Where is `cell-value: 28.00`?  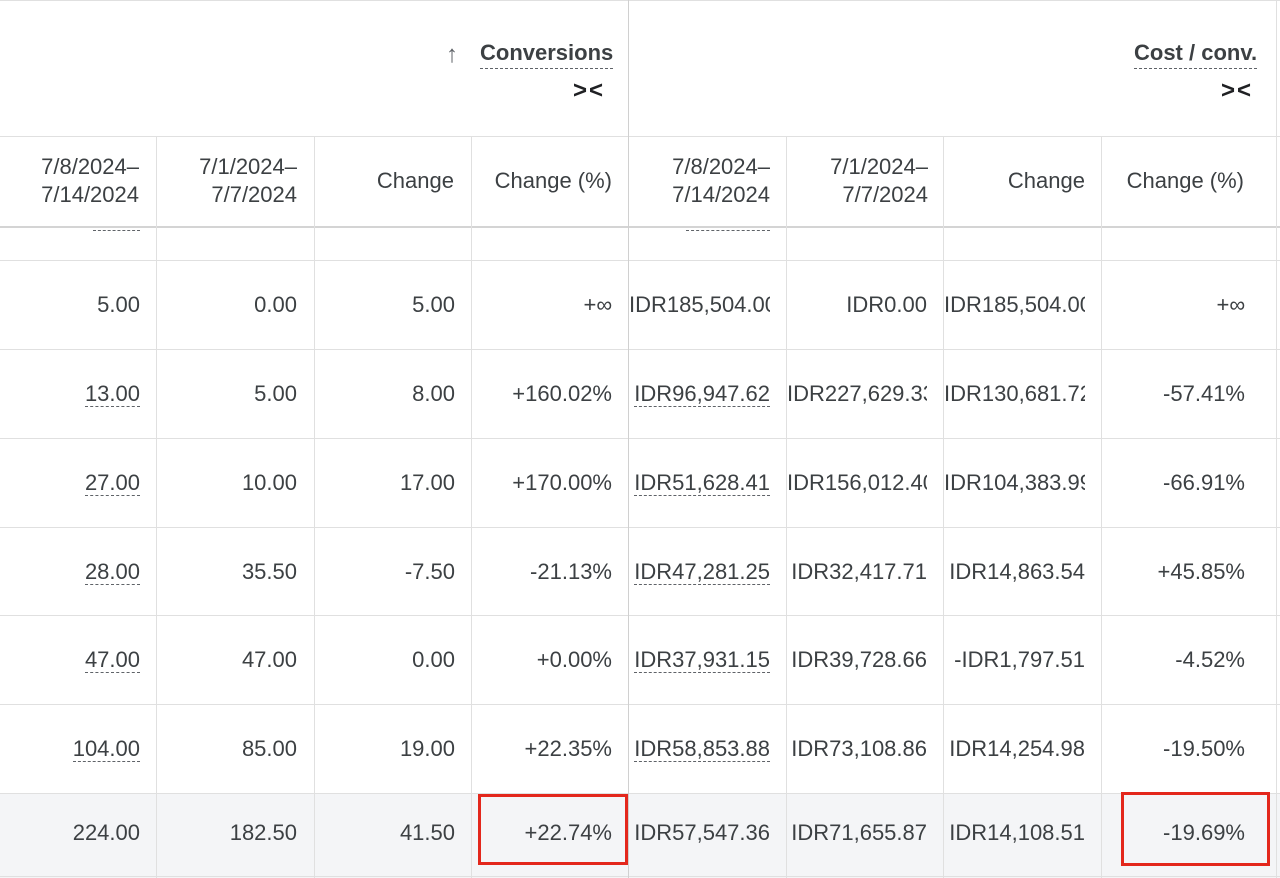
cell-value: 28.00 is located at coordinates (112, 572).